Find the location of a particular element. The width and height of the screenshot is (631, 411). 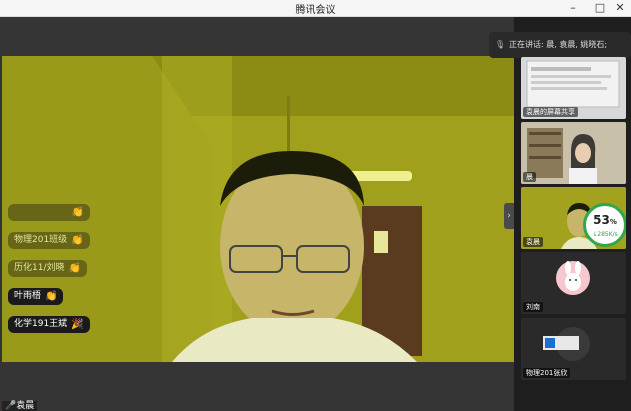

clap-icon: 🎉 is located at coordinates (77, 324).